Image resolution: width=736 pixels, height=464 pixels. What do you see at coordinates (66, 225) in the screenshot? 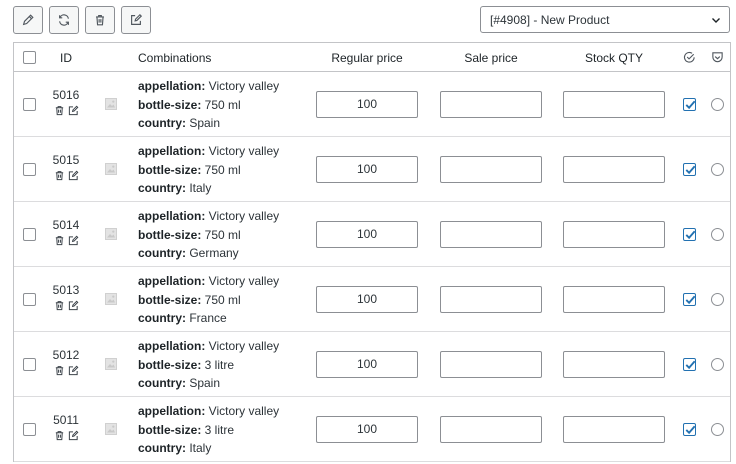
I see `variation-id: 5014` at bounding box center [66, 225].